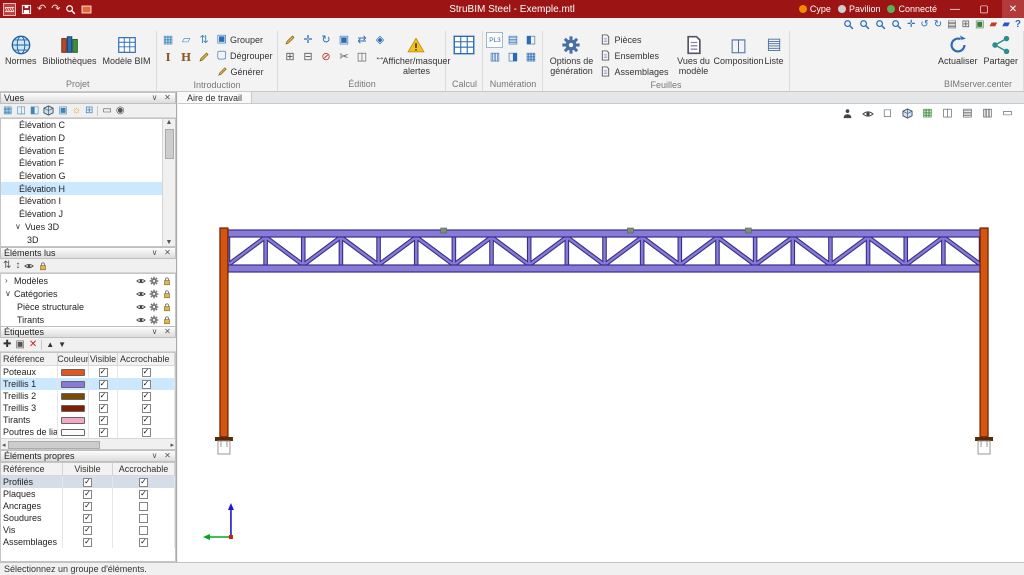 This screenshot has height=575, width=1024. What do you see at coordinates (55, 9) in the screenshot?
I see `redo-icon: ↷` at bounding box center [55, 9].